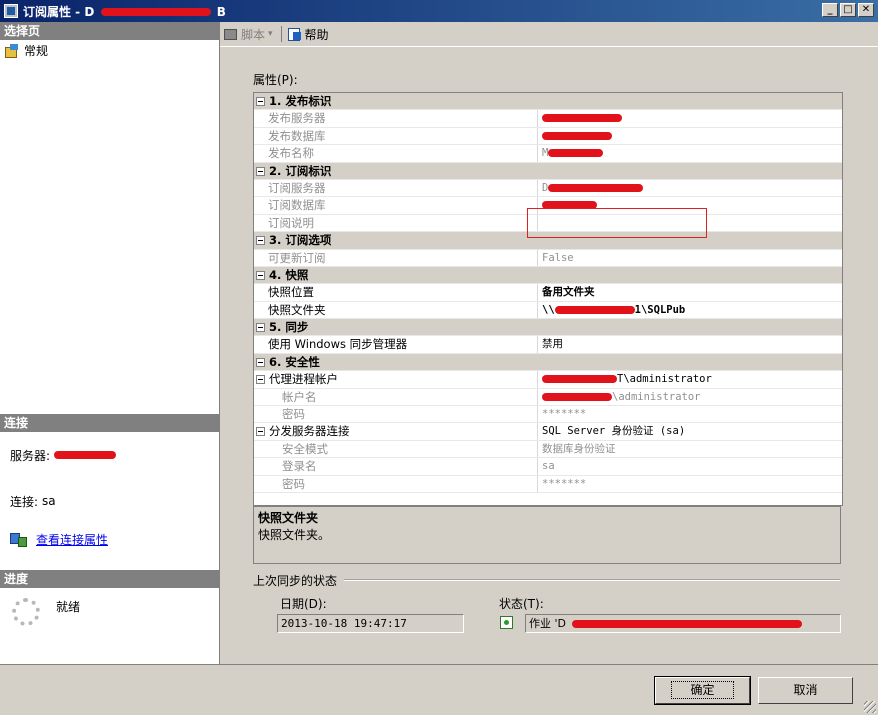 The height and width of the screenshot is (715, 878). I want to click on page-item-general: 常规, so click(109, 50).